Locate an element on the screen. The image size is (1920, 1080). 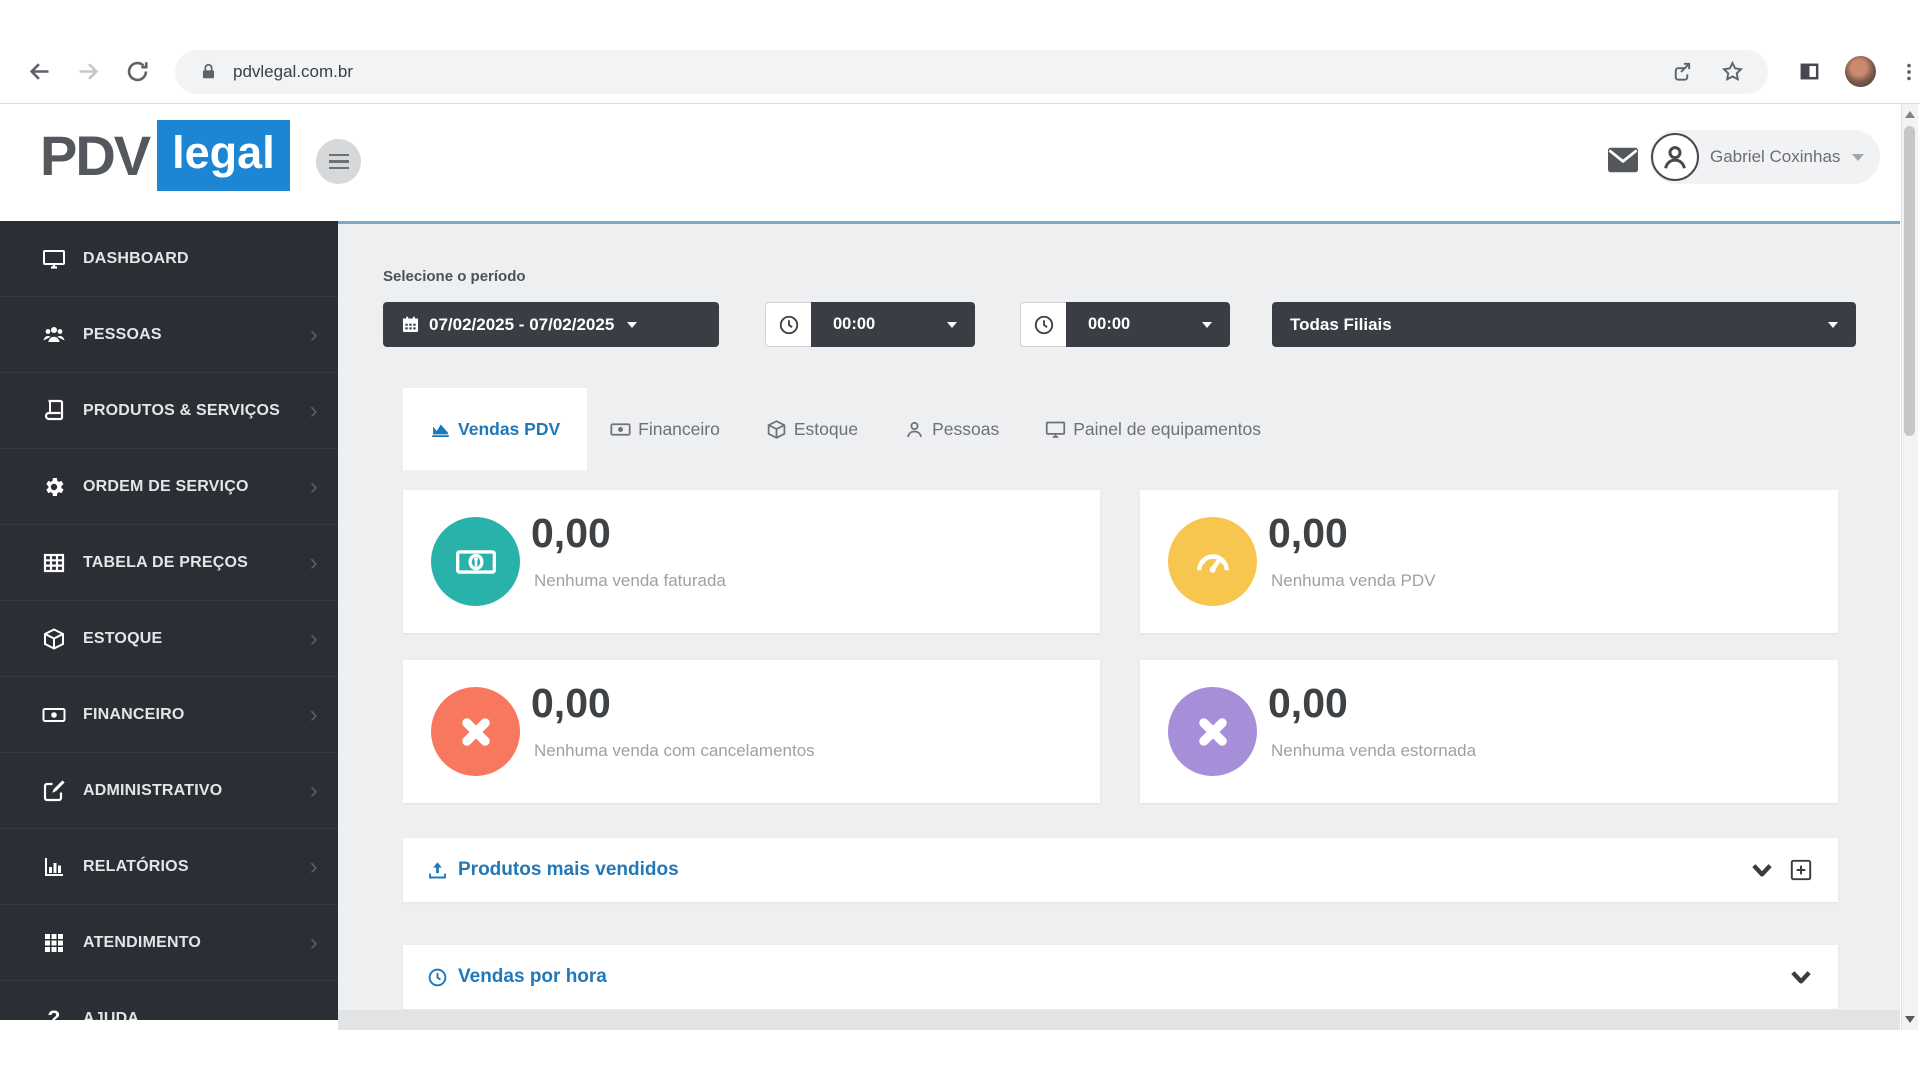
sidebar-item-tabela-de-precos: TABELA DE PREÇOS › is located at coordinates (169, 563).